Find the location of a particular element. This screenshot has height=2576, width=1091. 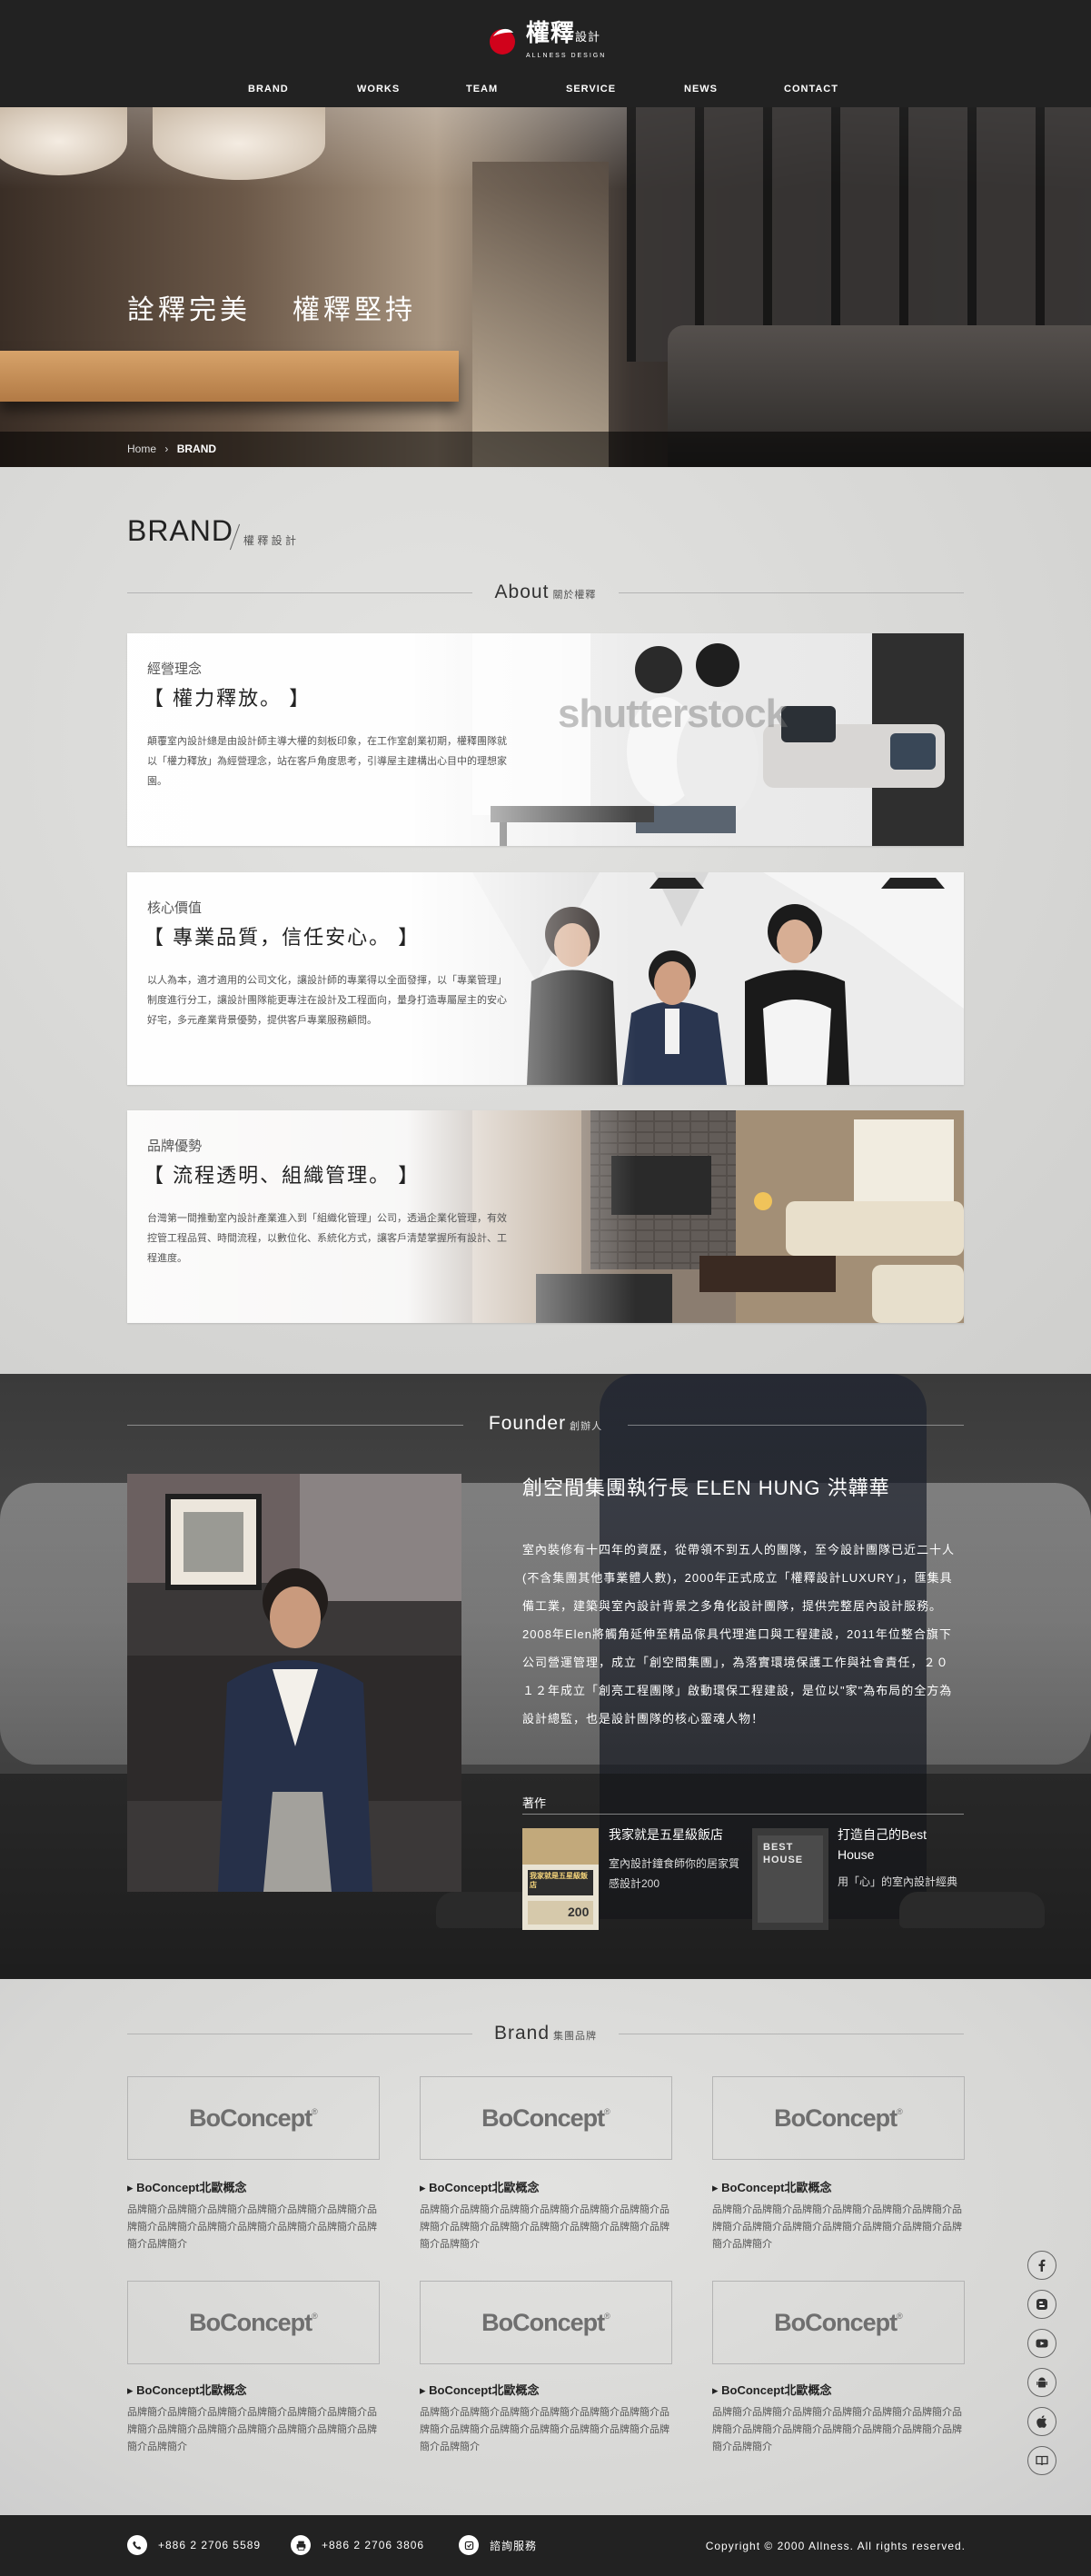

brands-title: Brand 集團品牌 is located at coordinates (545, 2034).